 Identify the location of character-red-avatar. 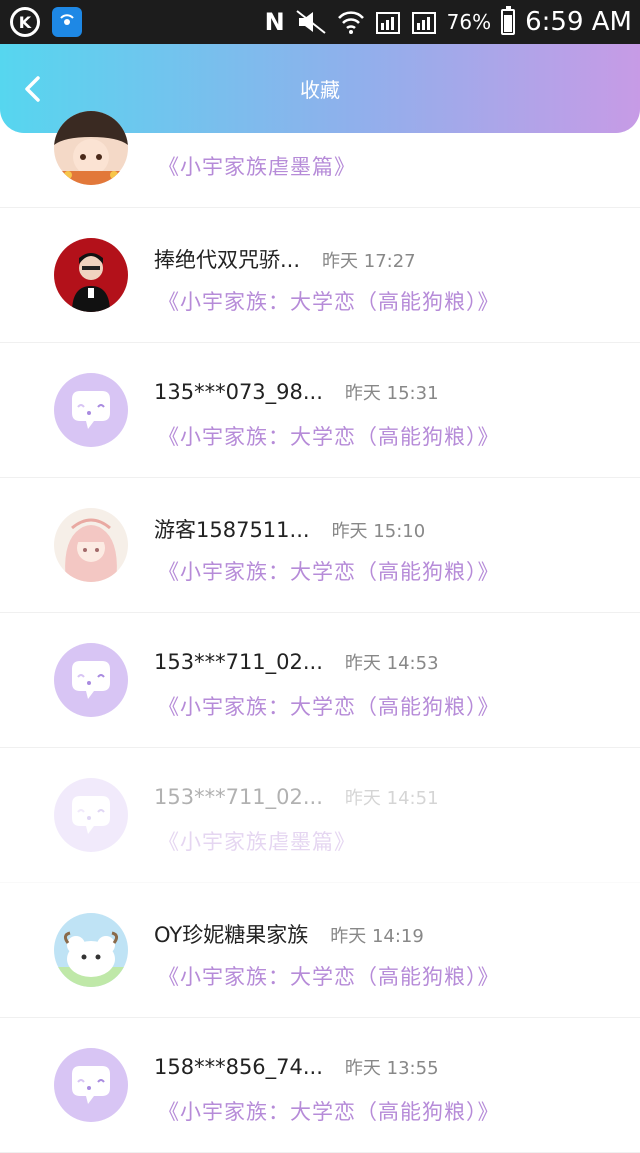
(91, 275).